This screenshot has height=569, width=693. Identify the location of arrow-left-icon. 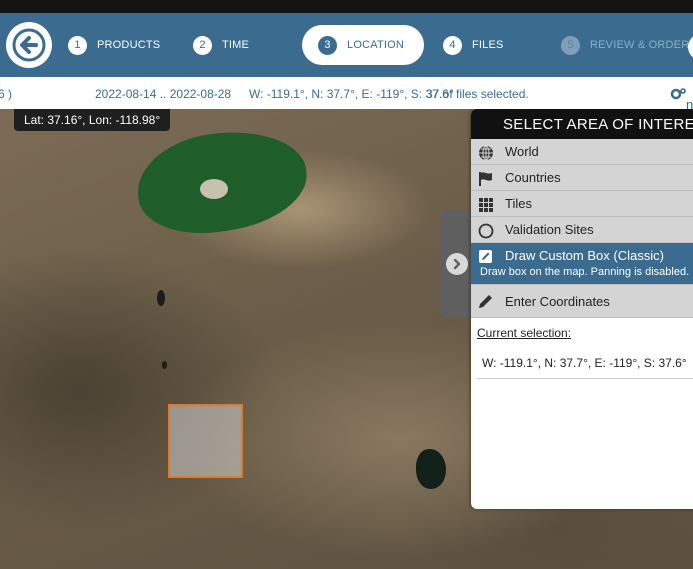
(29, 45).